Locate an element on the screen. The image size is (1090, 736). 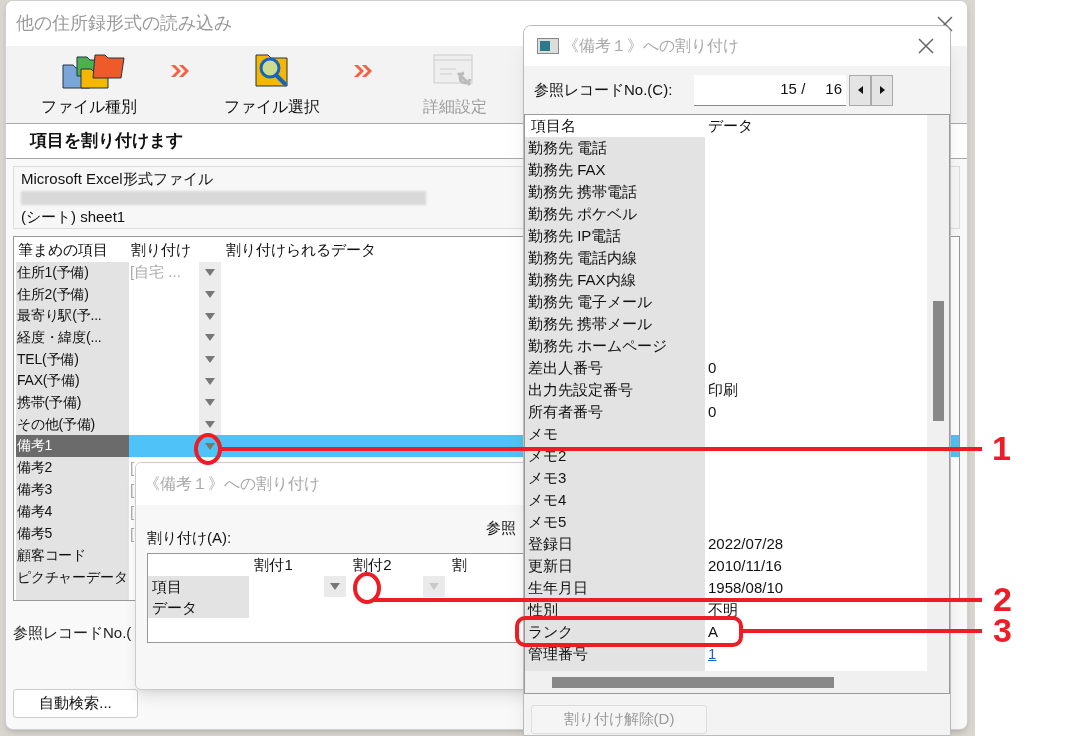
value-cell-text: 2010/11/16 is located at coordinates (745, 566).